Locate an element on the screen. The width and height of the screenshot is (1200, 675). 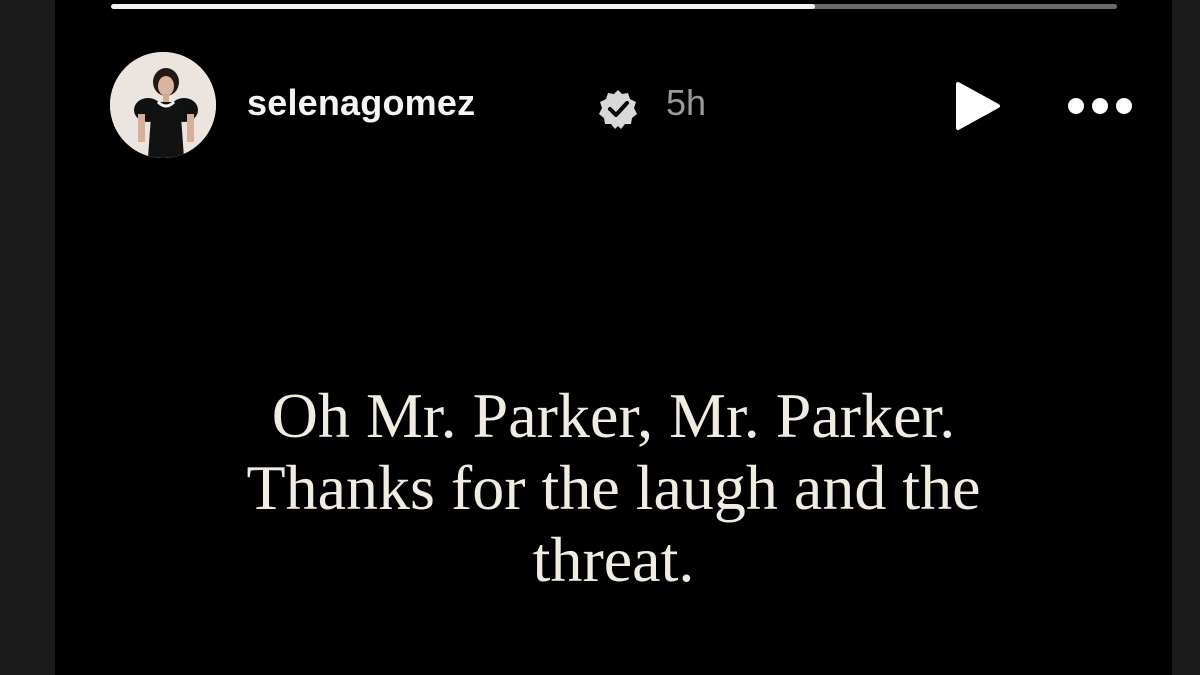
avatar-photo is located at coordinates (163, 105).